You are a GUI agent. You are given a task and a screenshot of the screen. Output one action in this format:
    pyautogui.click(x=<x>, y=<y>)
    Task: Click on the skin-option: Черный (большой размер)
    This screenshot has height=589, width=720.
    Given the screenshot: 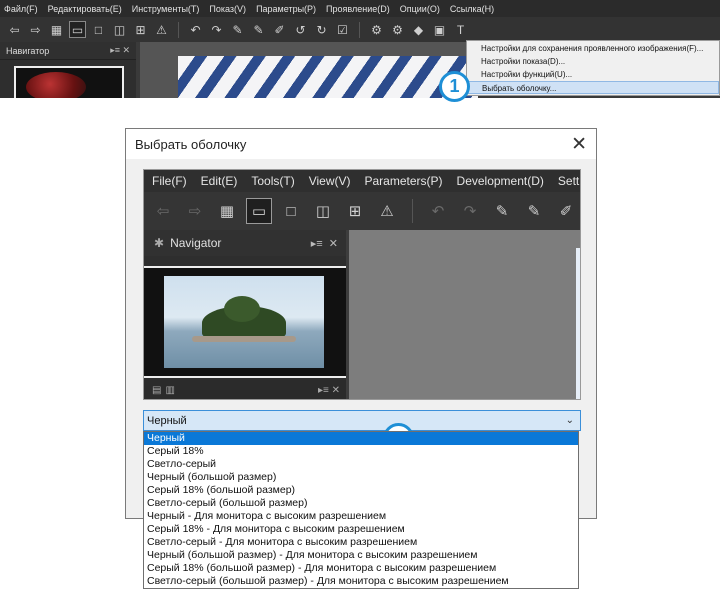 What is the action you would take?
    pyautogui.click(x=361, y=477)
    